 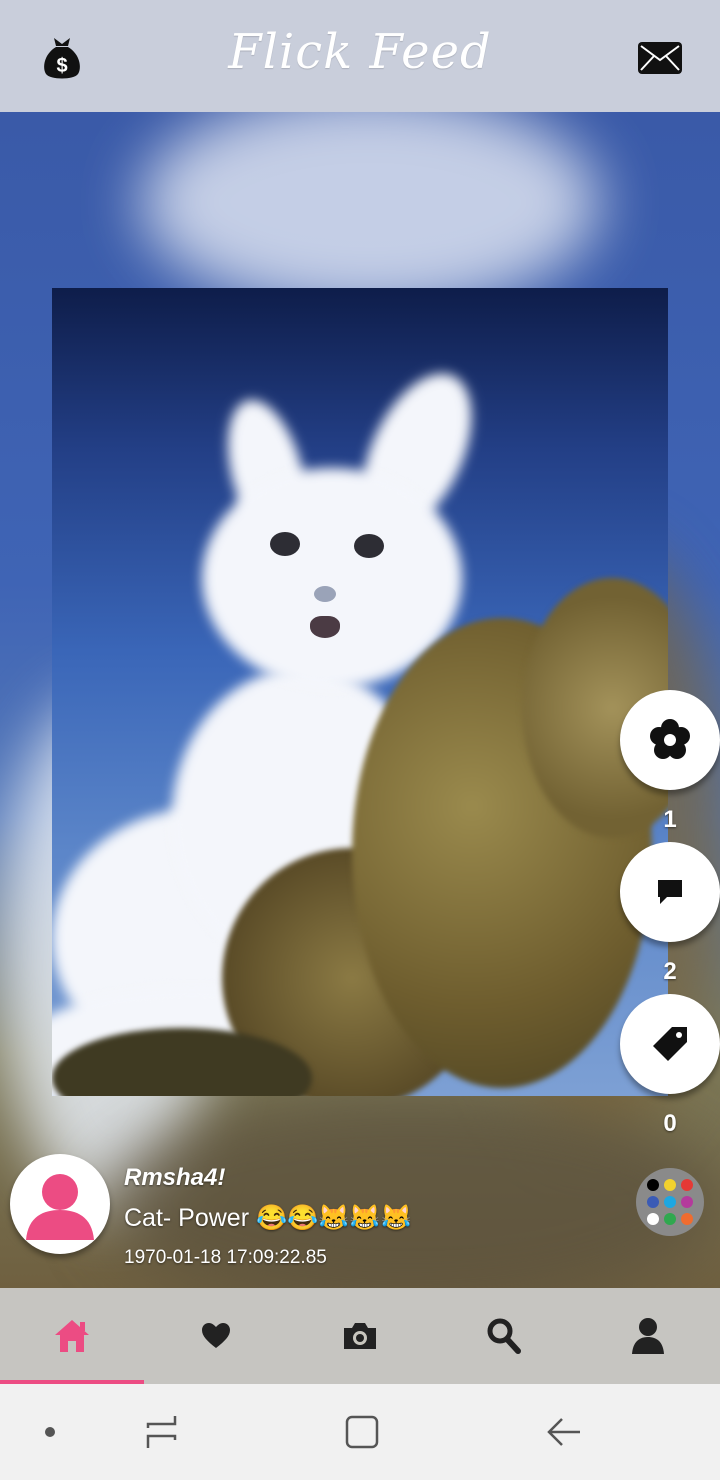 I want to click on system-home-button, so click(x=362, y=1432).